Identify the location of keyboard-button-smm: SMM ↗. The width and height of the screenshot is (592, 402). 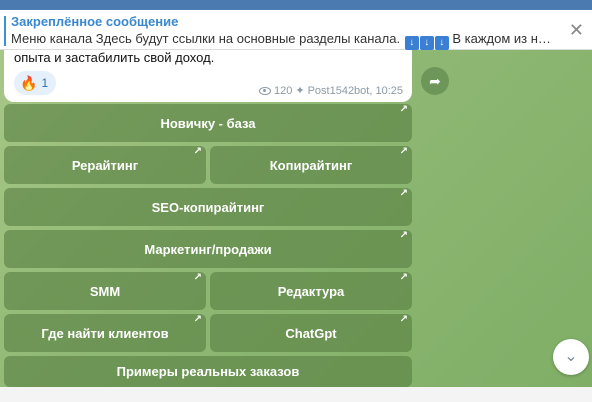
(105, 291).